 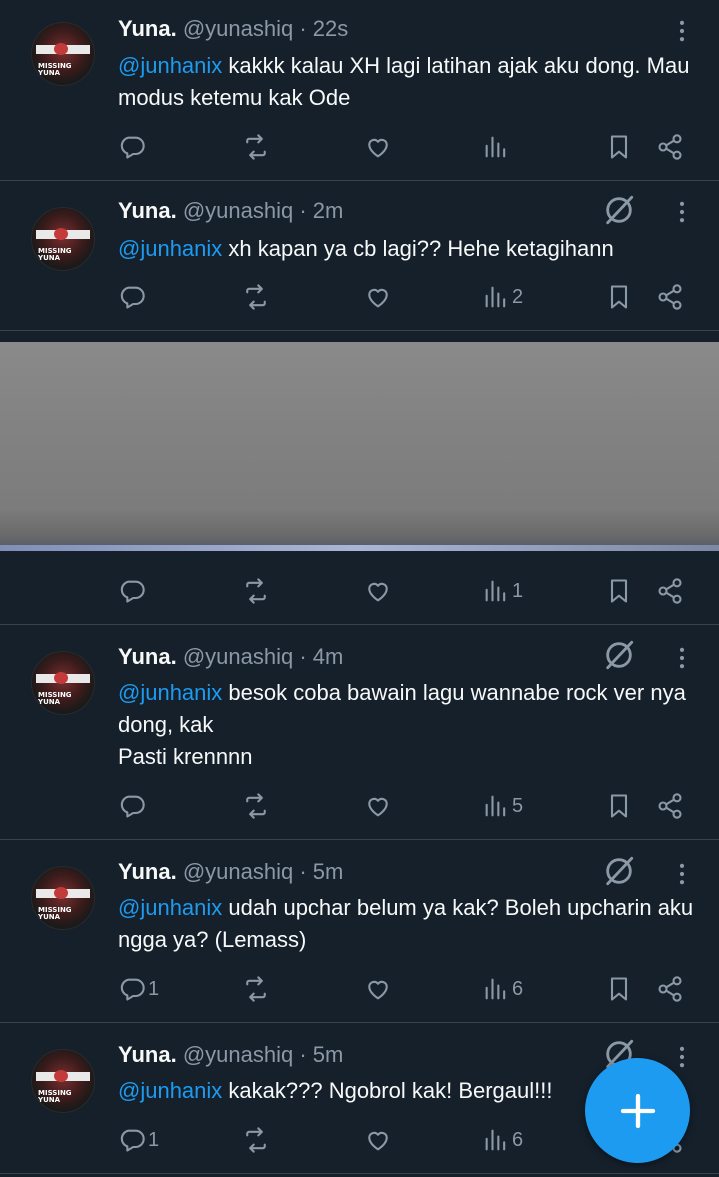 I want to click on views-count: 5, so click(x=518, y=805).